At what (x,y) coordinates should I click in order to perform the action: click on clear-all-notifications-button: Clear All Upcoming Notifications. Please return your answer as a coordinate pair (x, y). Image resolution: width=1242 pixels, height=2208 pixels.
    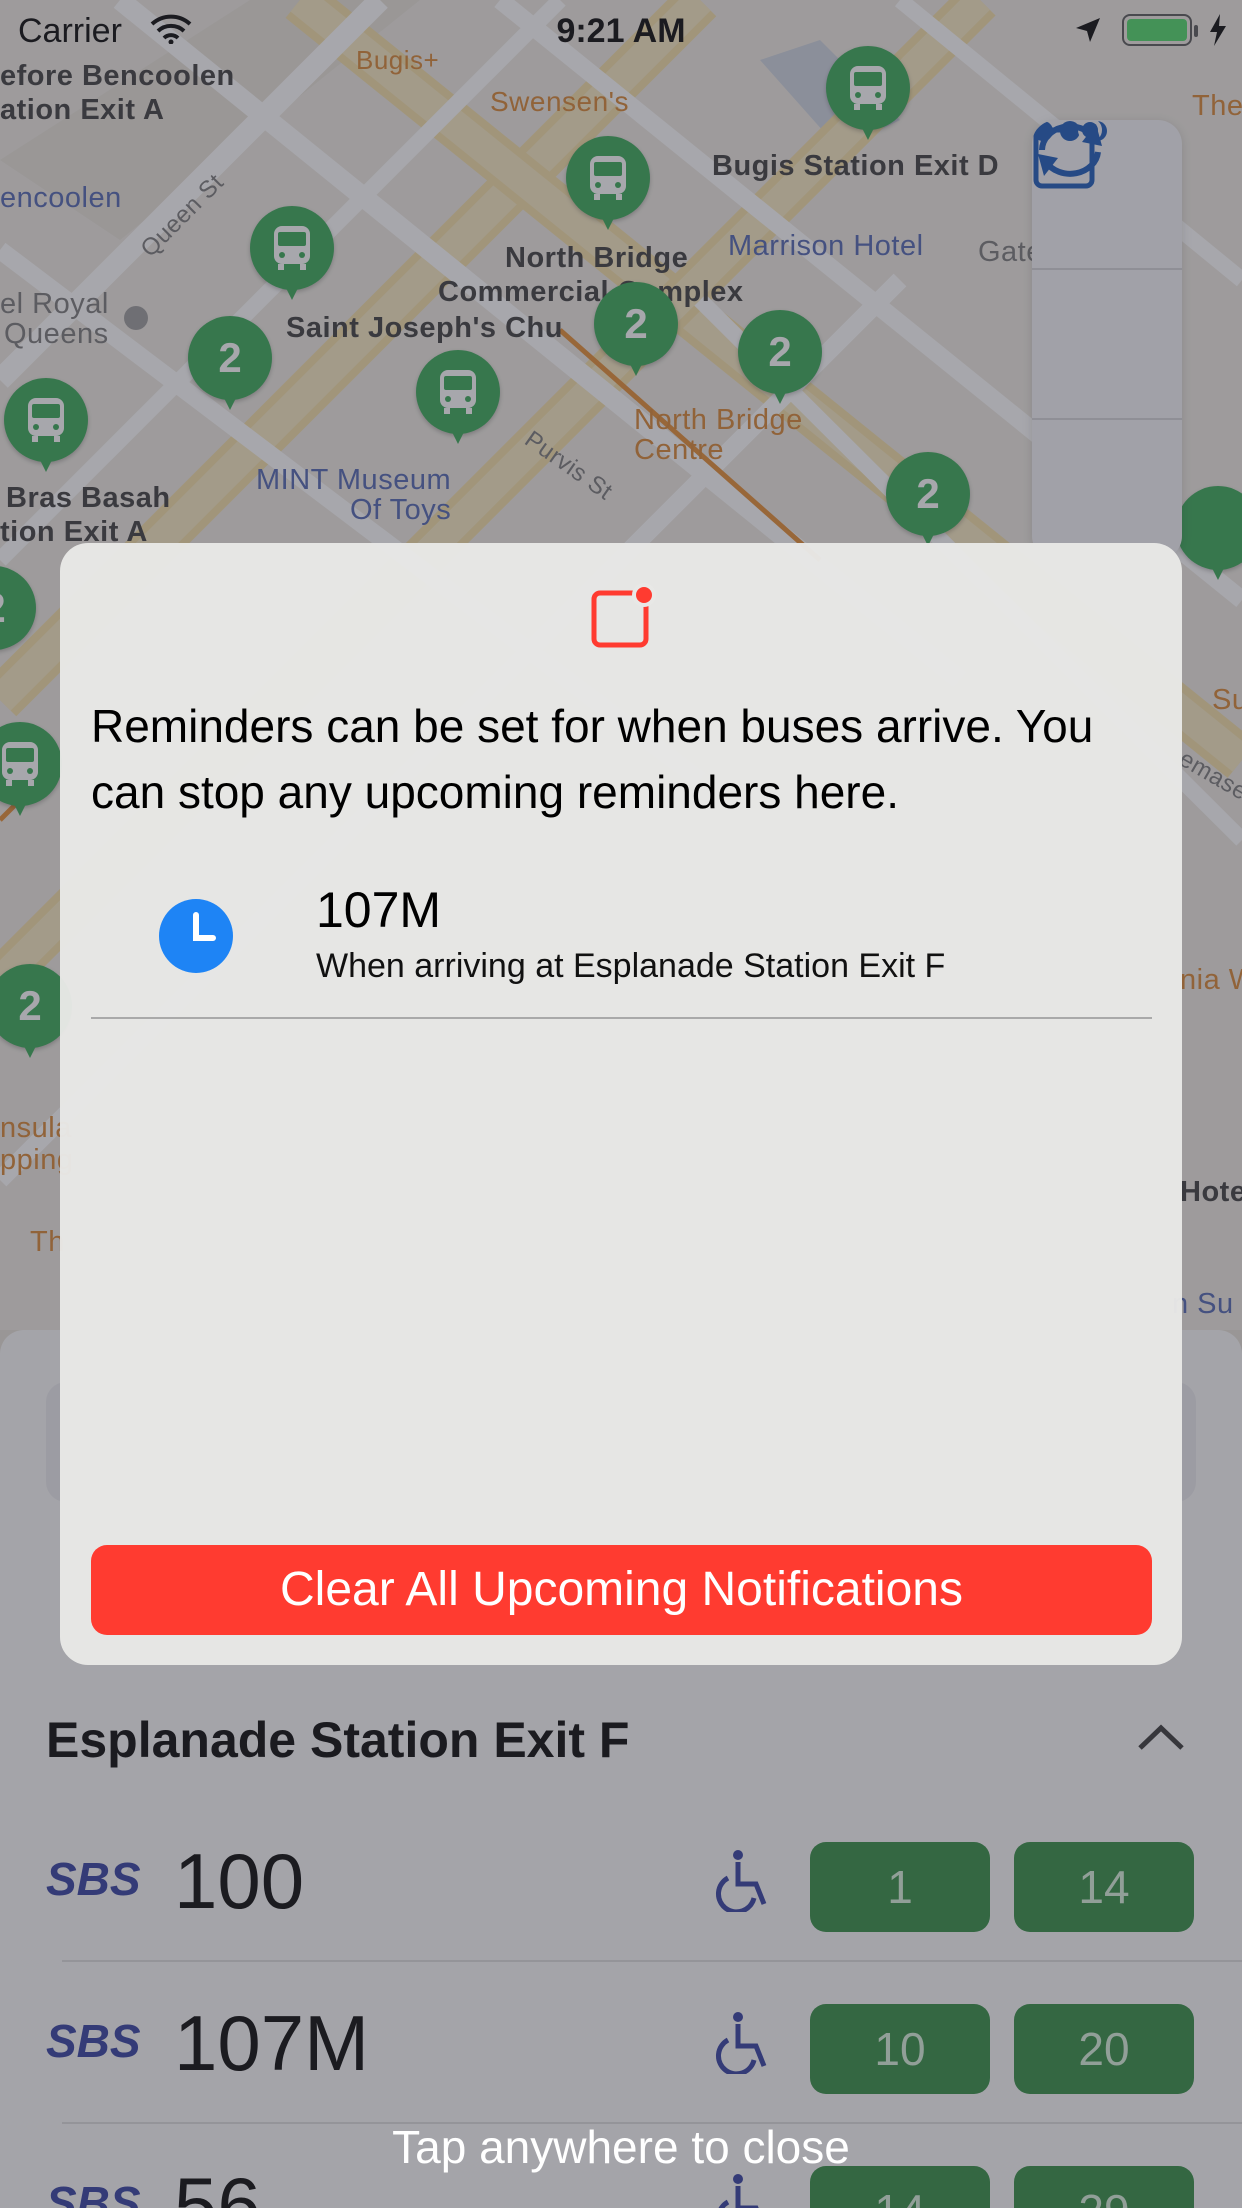
    Looking at the image, I should click on (621, 1590).